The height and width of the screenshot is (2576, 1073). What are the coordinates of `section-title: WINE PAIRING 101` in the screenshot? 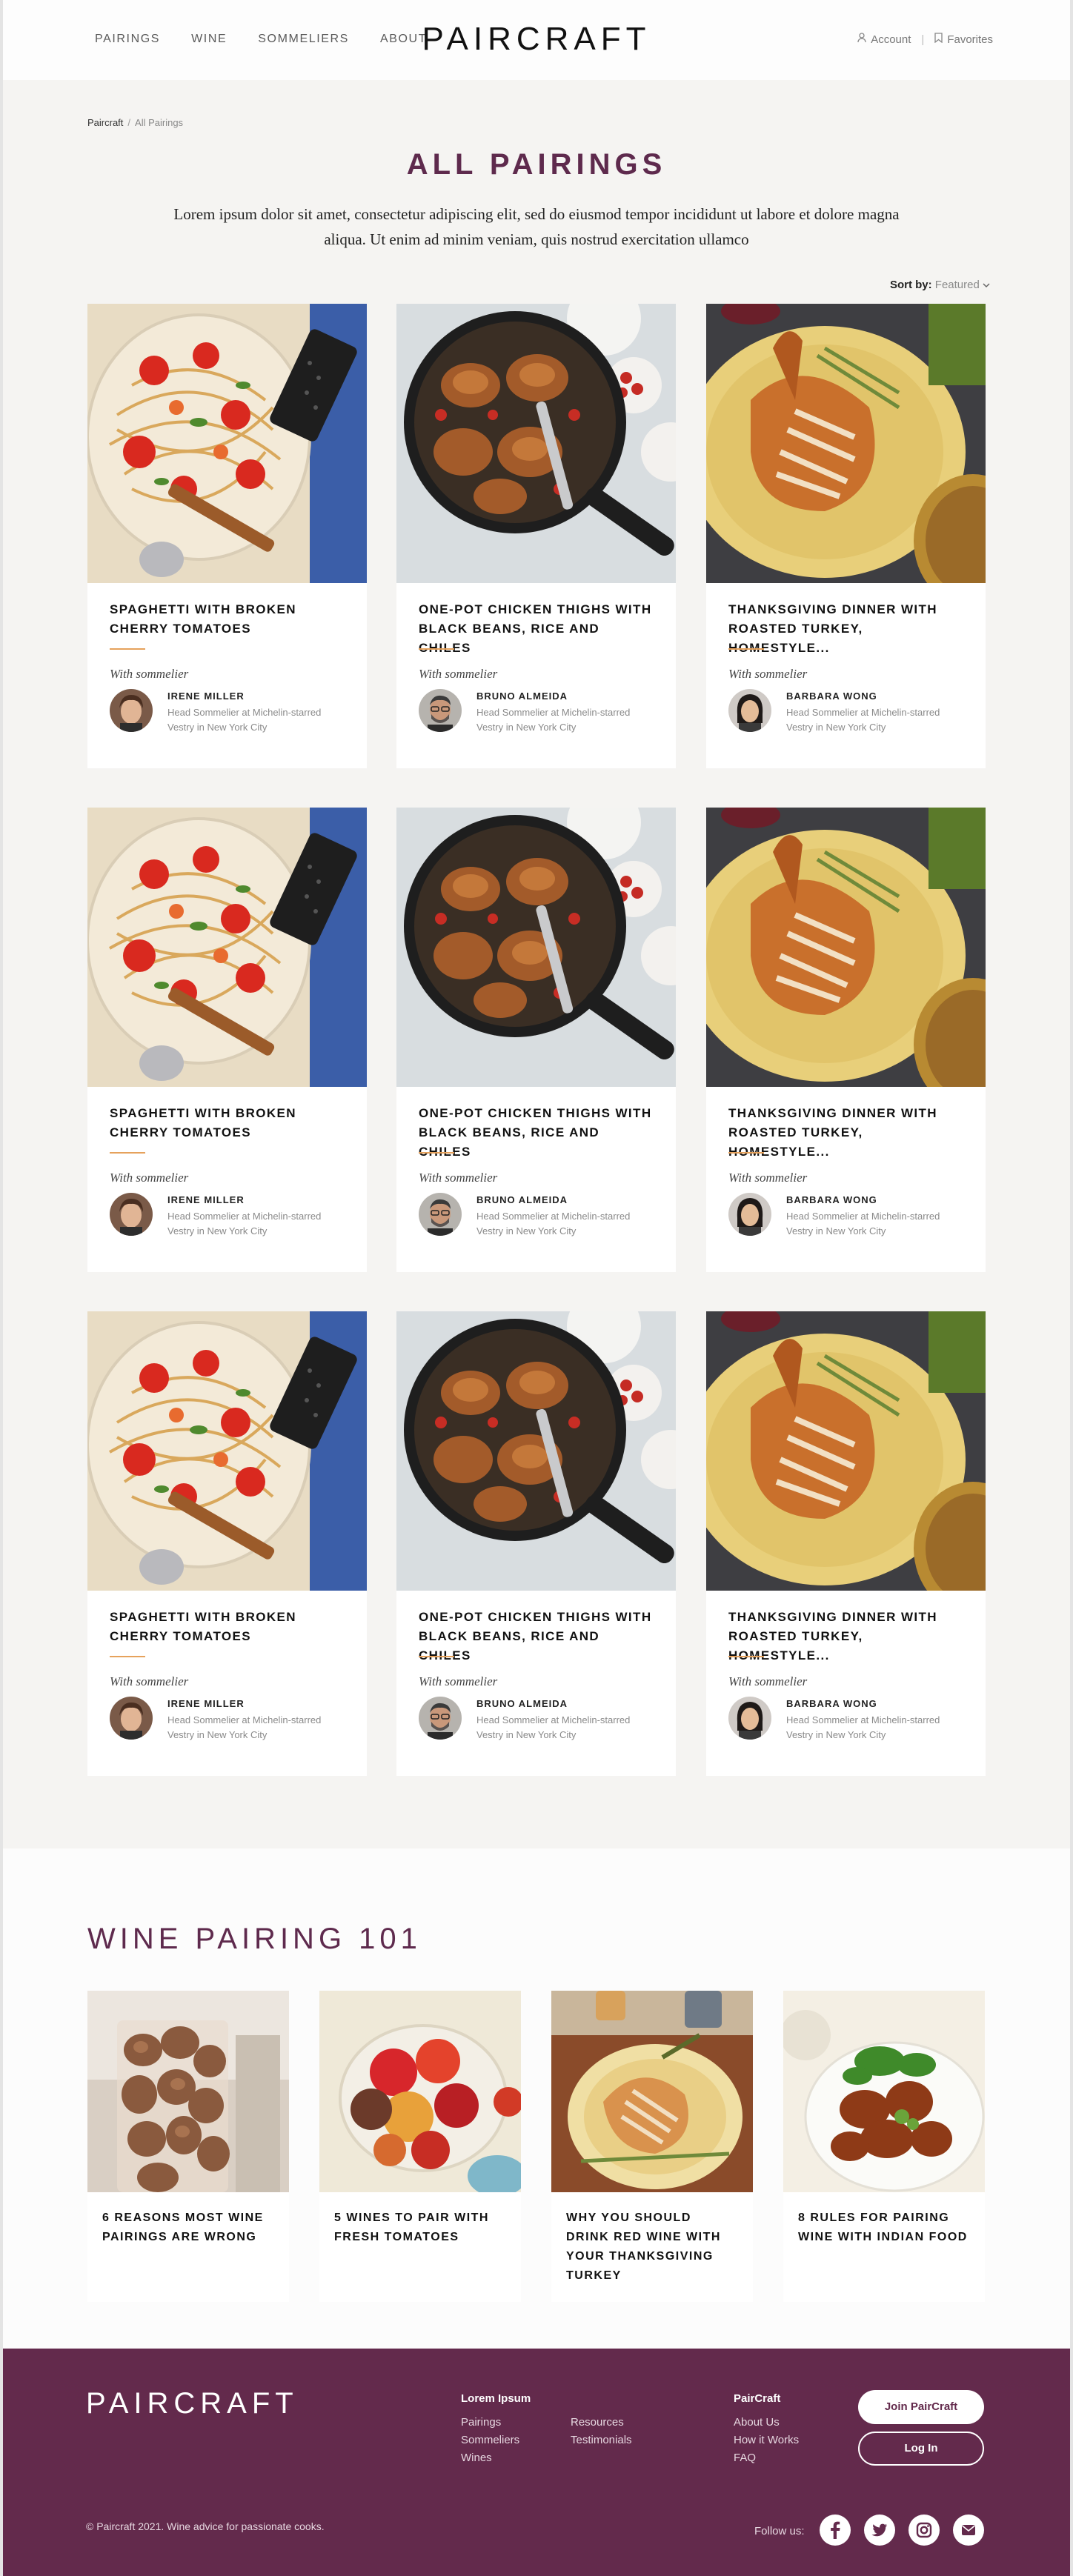 It's located at (255, 1939).